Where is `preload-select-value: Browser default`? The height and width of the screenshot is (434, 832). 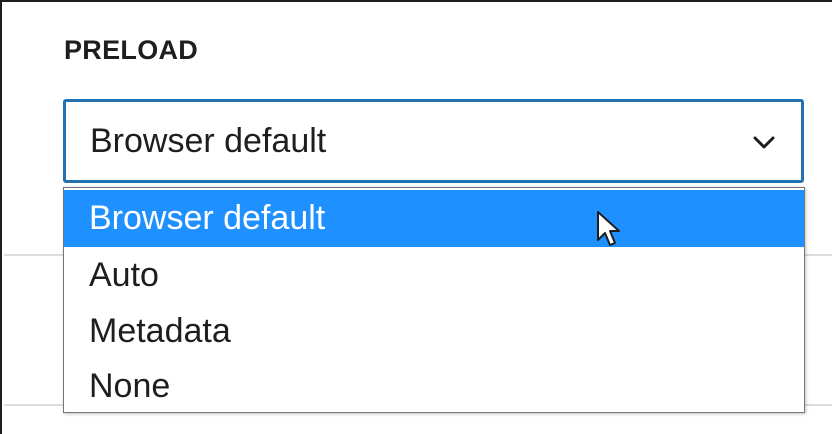
preload-select-value: Browser default is located at coordinates (208, 141).